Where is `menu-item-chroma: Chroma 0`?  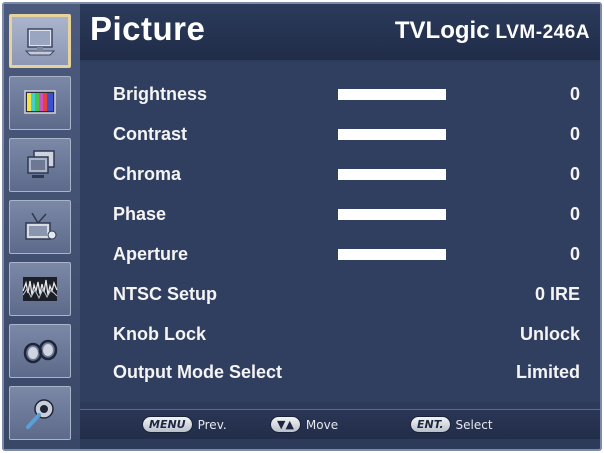
menu-item-chroma: Chroma 0 is located at coordinates (340, 174).